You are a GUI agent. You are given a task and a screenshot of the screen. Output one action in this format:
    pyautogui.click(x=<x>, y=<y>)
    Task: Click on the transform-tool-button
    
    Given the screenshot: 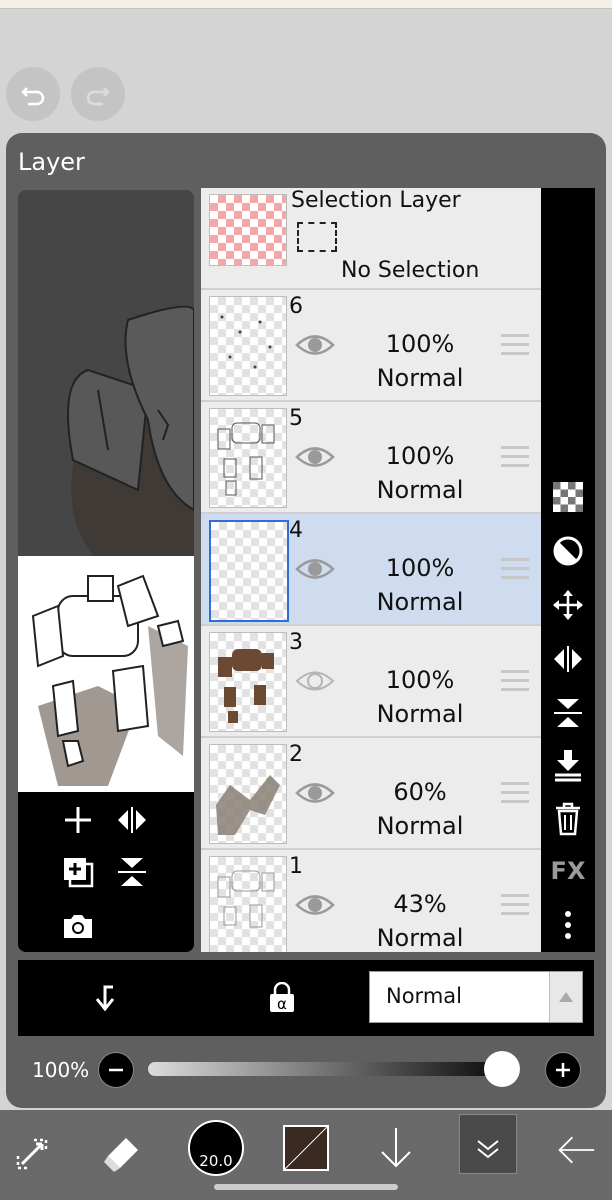 What is the action you would take?
    pyautogui.click(x=32, y=1154)
    